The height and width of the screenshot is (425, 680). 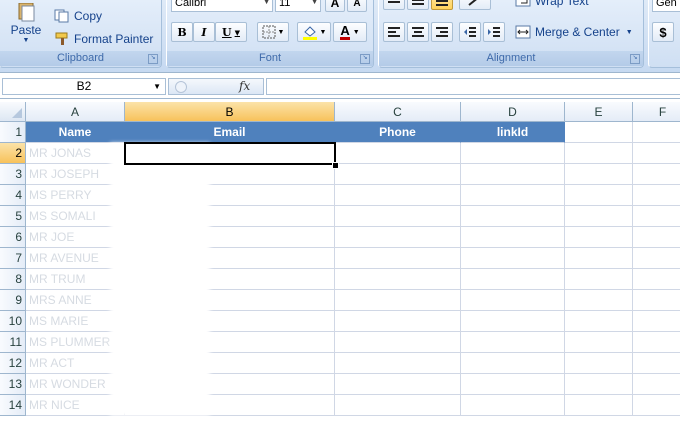 I want to click on row-header-6: 6, so click(x=13, y=237).